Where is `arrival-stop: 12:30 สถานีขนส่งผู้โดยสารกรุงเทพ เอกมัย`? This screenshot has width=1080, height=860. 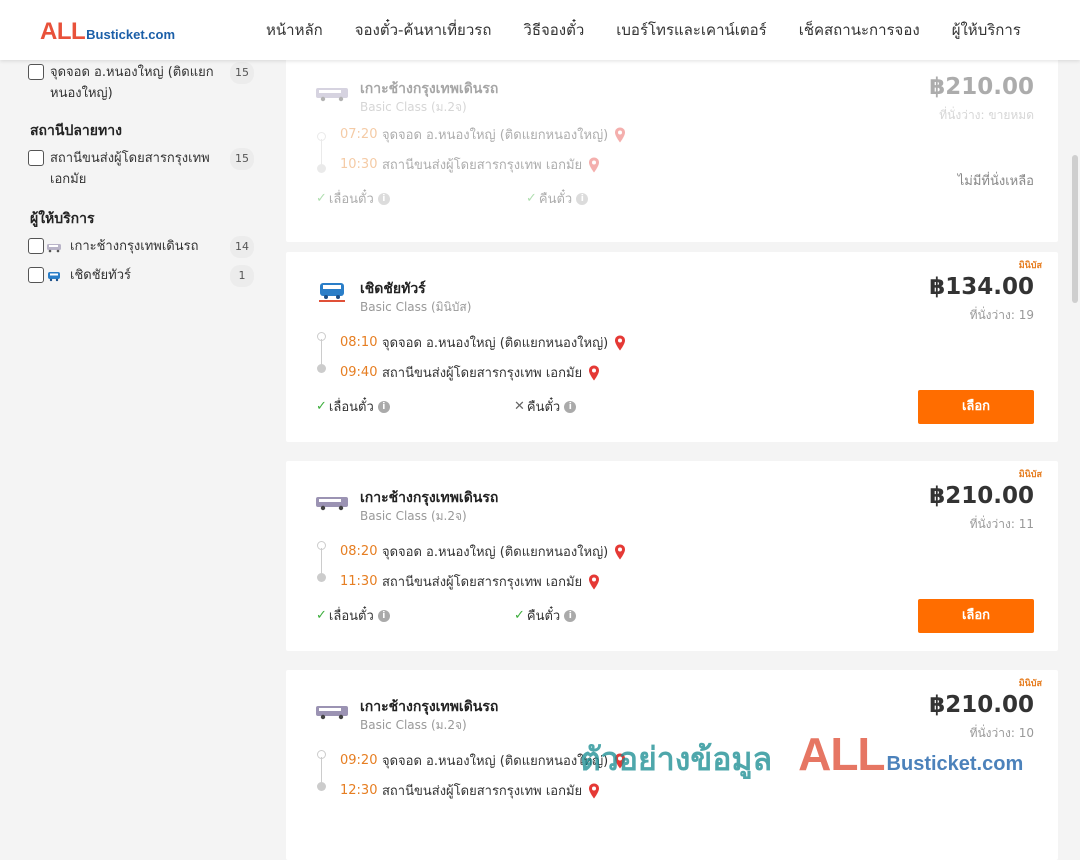
arrival-stop: 12:30 สถานีขนส่งผู้โดยสารกรุงเทพ เอกมัย is located at coordinates (470, 790).